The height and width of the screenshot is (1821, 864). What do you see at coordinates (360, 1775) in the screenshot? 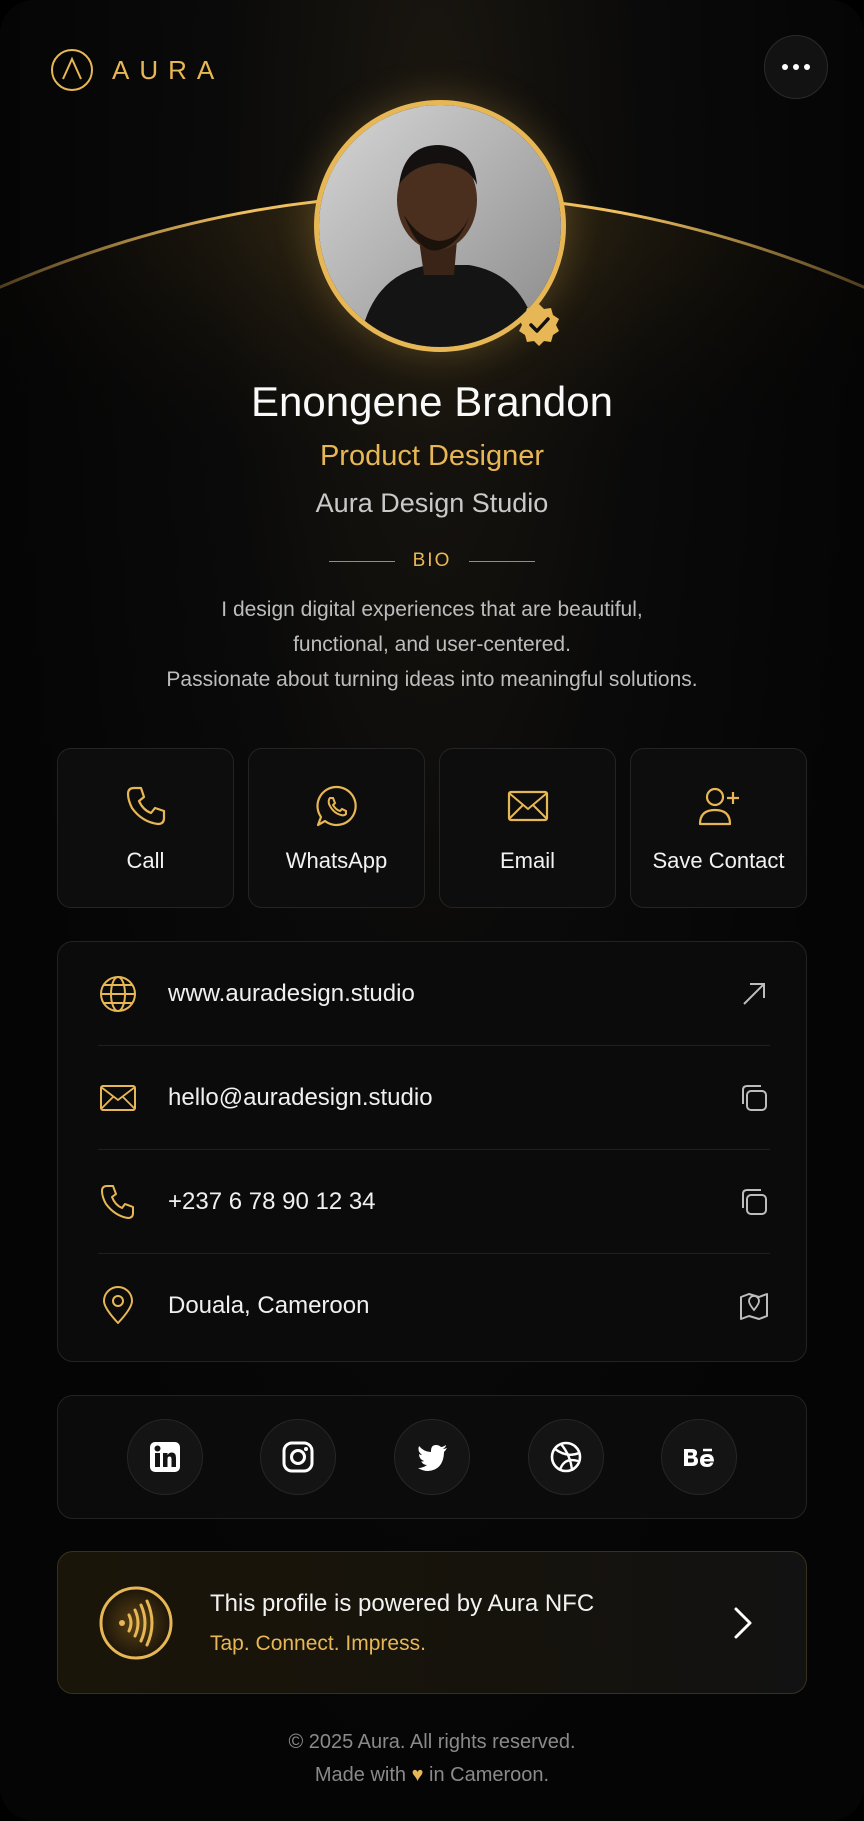
I see `made-prefix: Made with` at bounding box center [360, 1775].